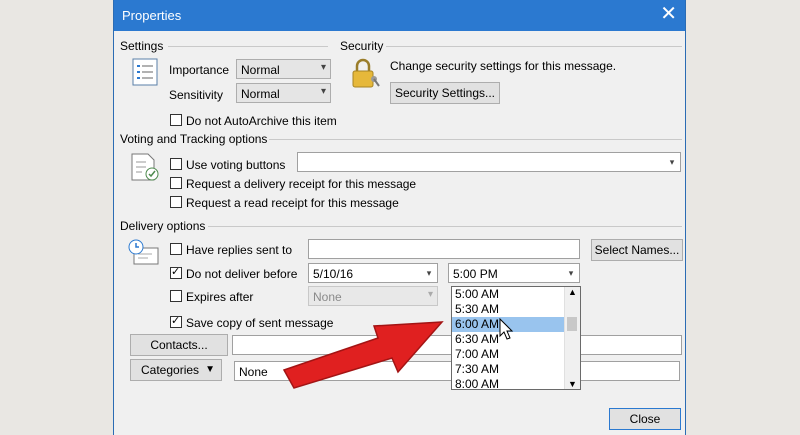  Describe the element at coordinates (366, 73) in the screenshot. I see `lock-key-icon` at that location.